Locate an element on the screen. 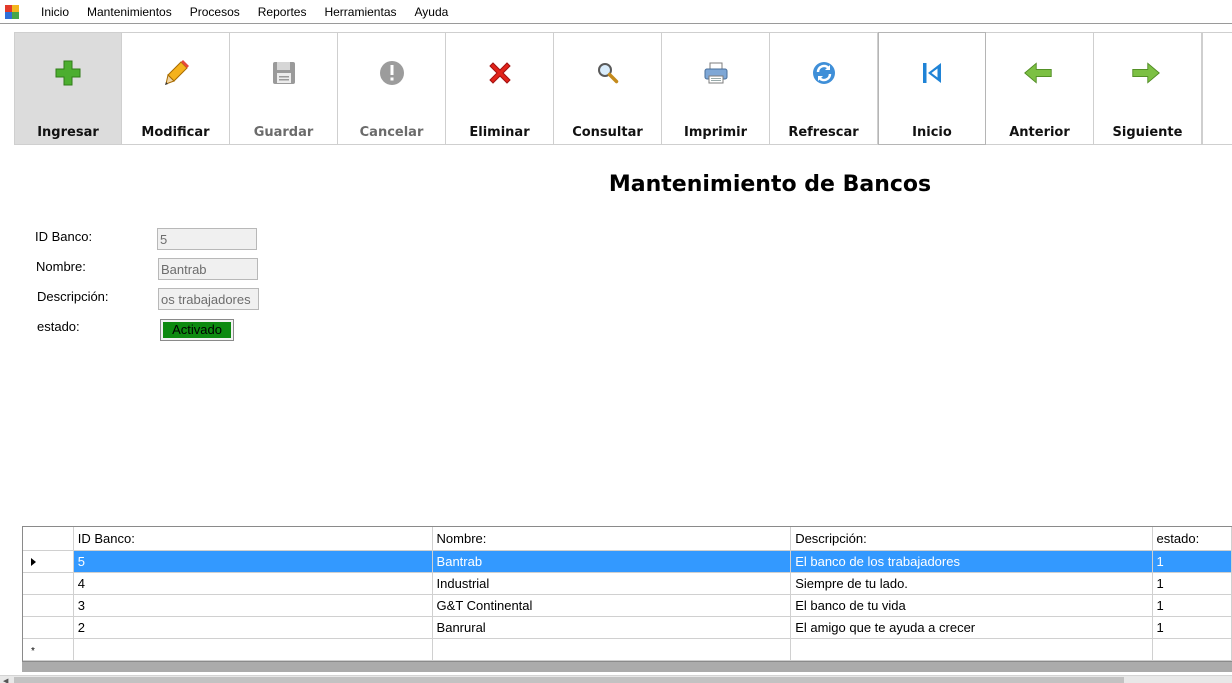 The width and height of the screenshot is (1232, 683). arrow-right-icon is located at coordinates (1147, 73).